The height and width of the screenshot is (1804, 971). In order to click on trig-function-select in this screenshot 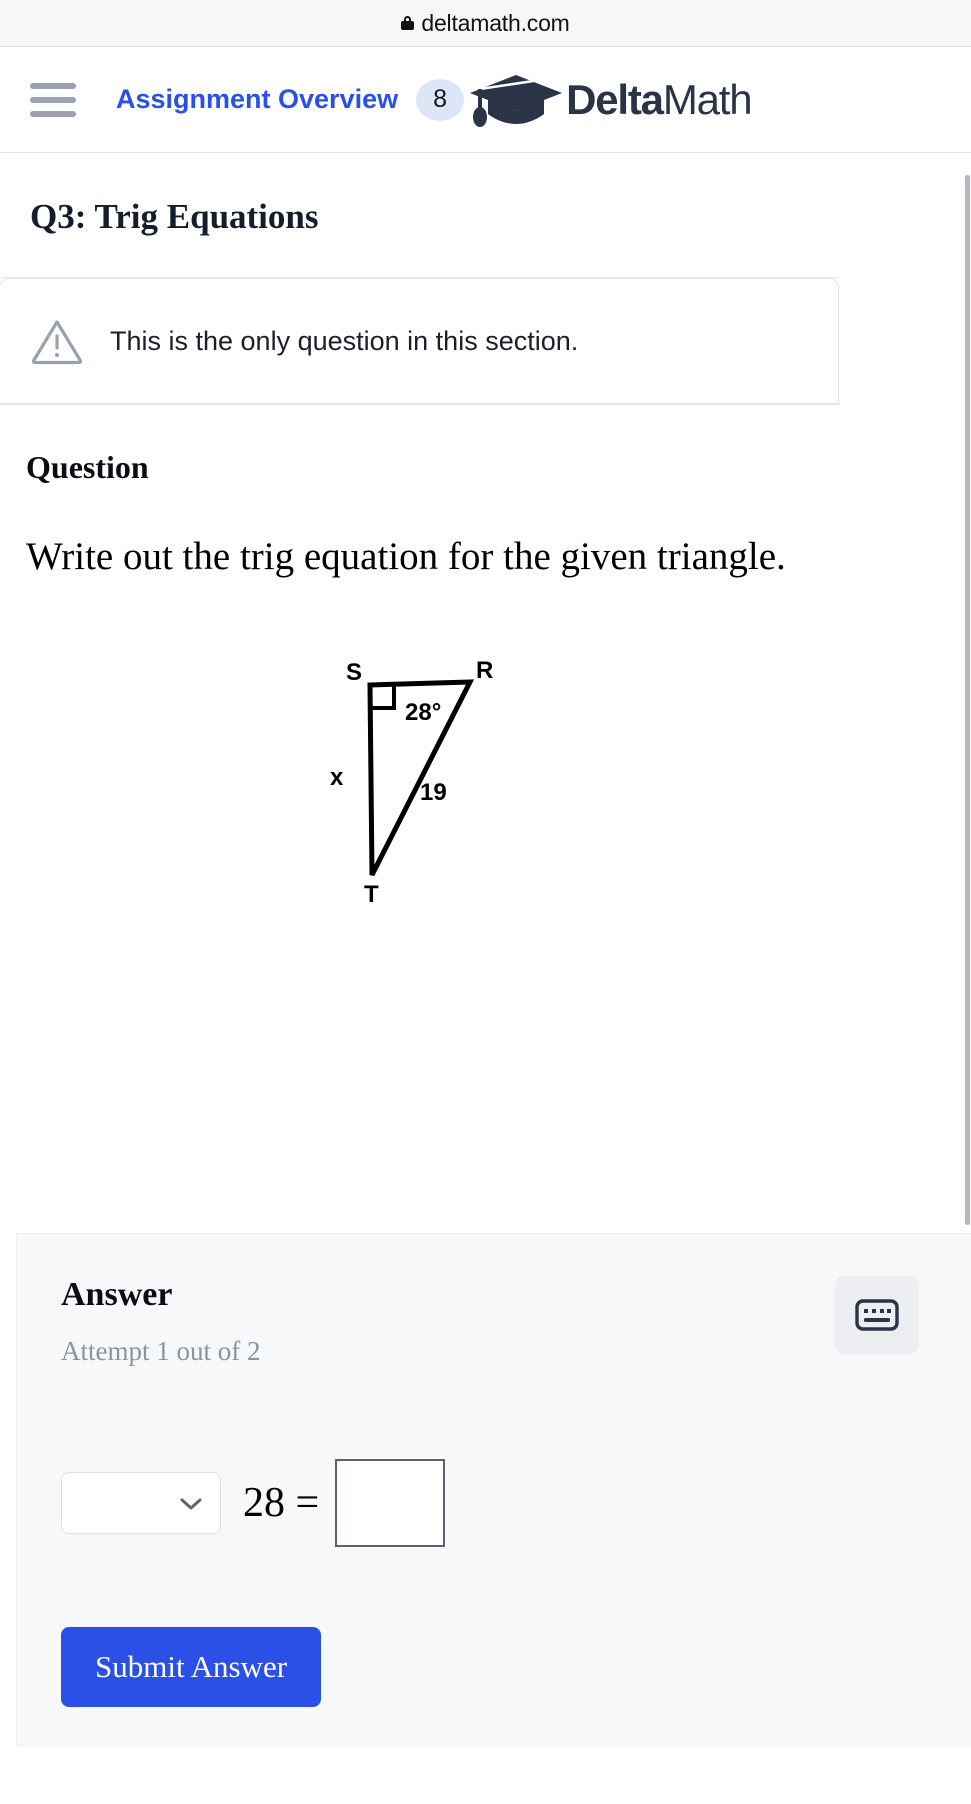, I will do `click(141, 1503)`.